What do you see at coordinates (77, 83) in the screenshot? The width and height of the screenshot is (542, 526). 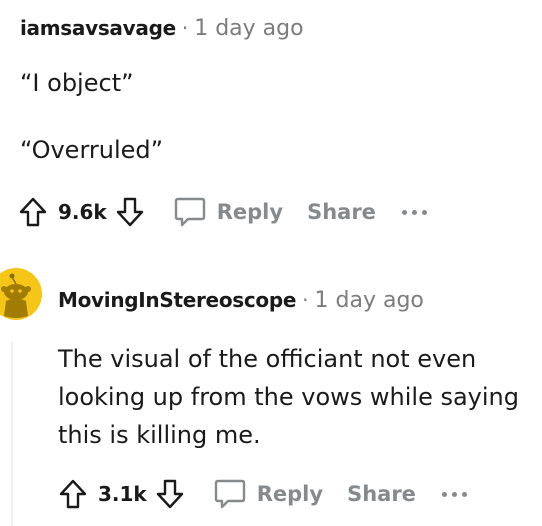 I see `comment-text: “I object”` at bounding box center [77, 83].